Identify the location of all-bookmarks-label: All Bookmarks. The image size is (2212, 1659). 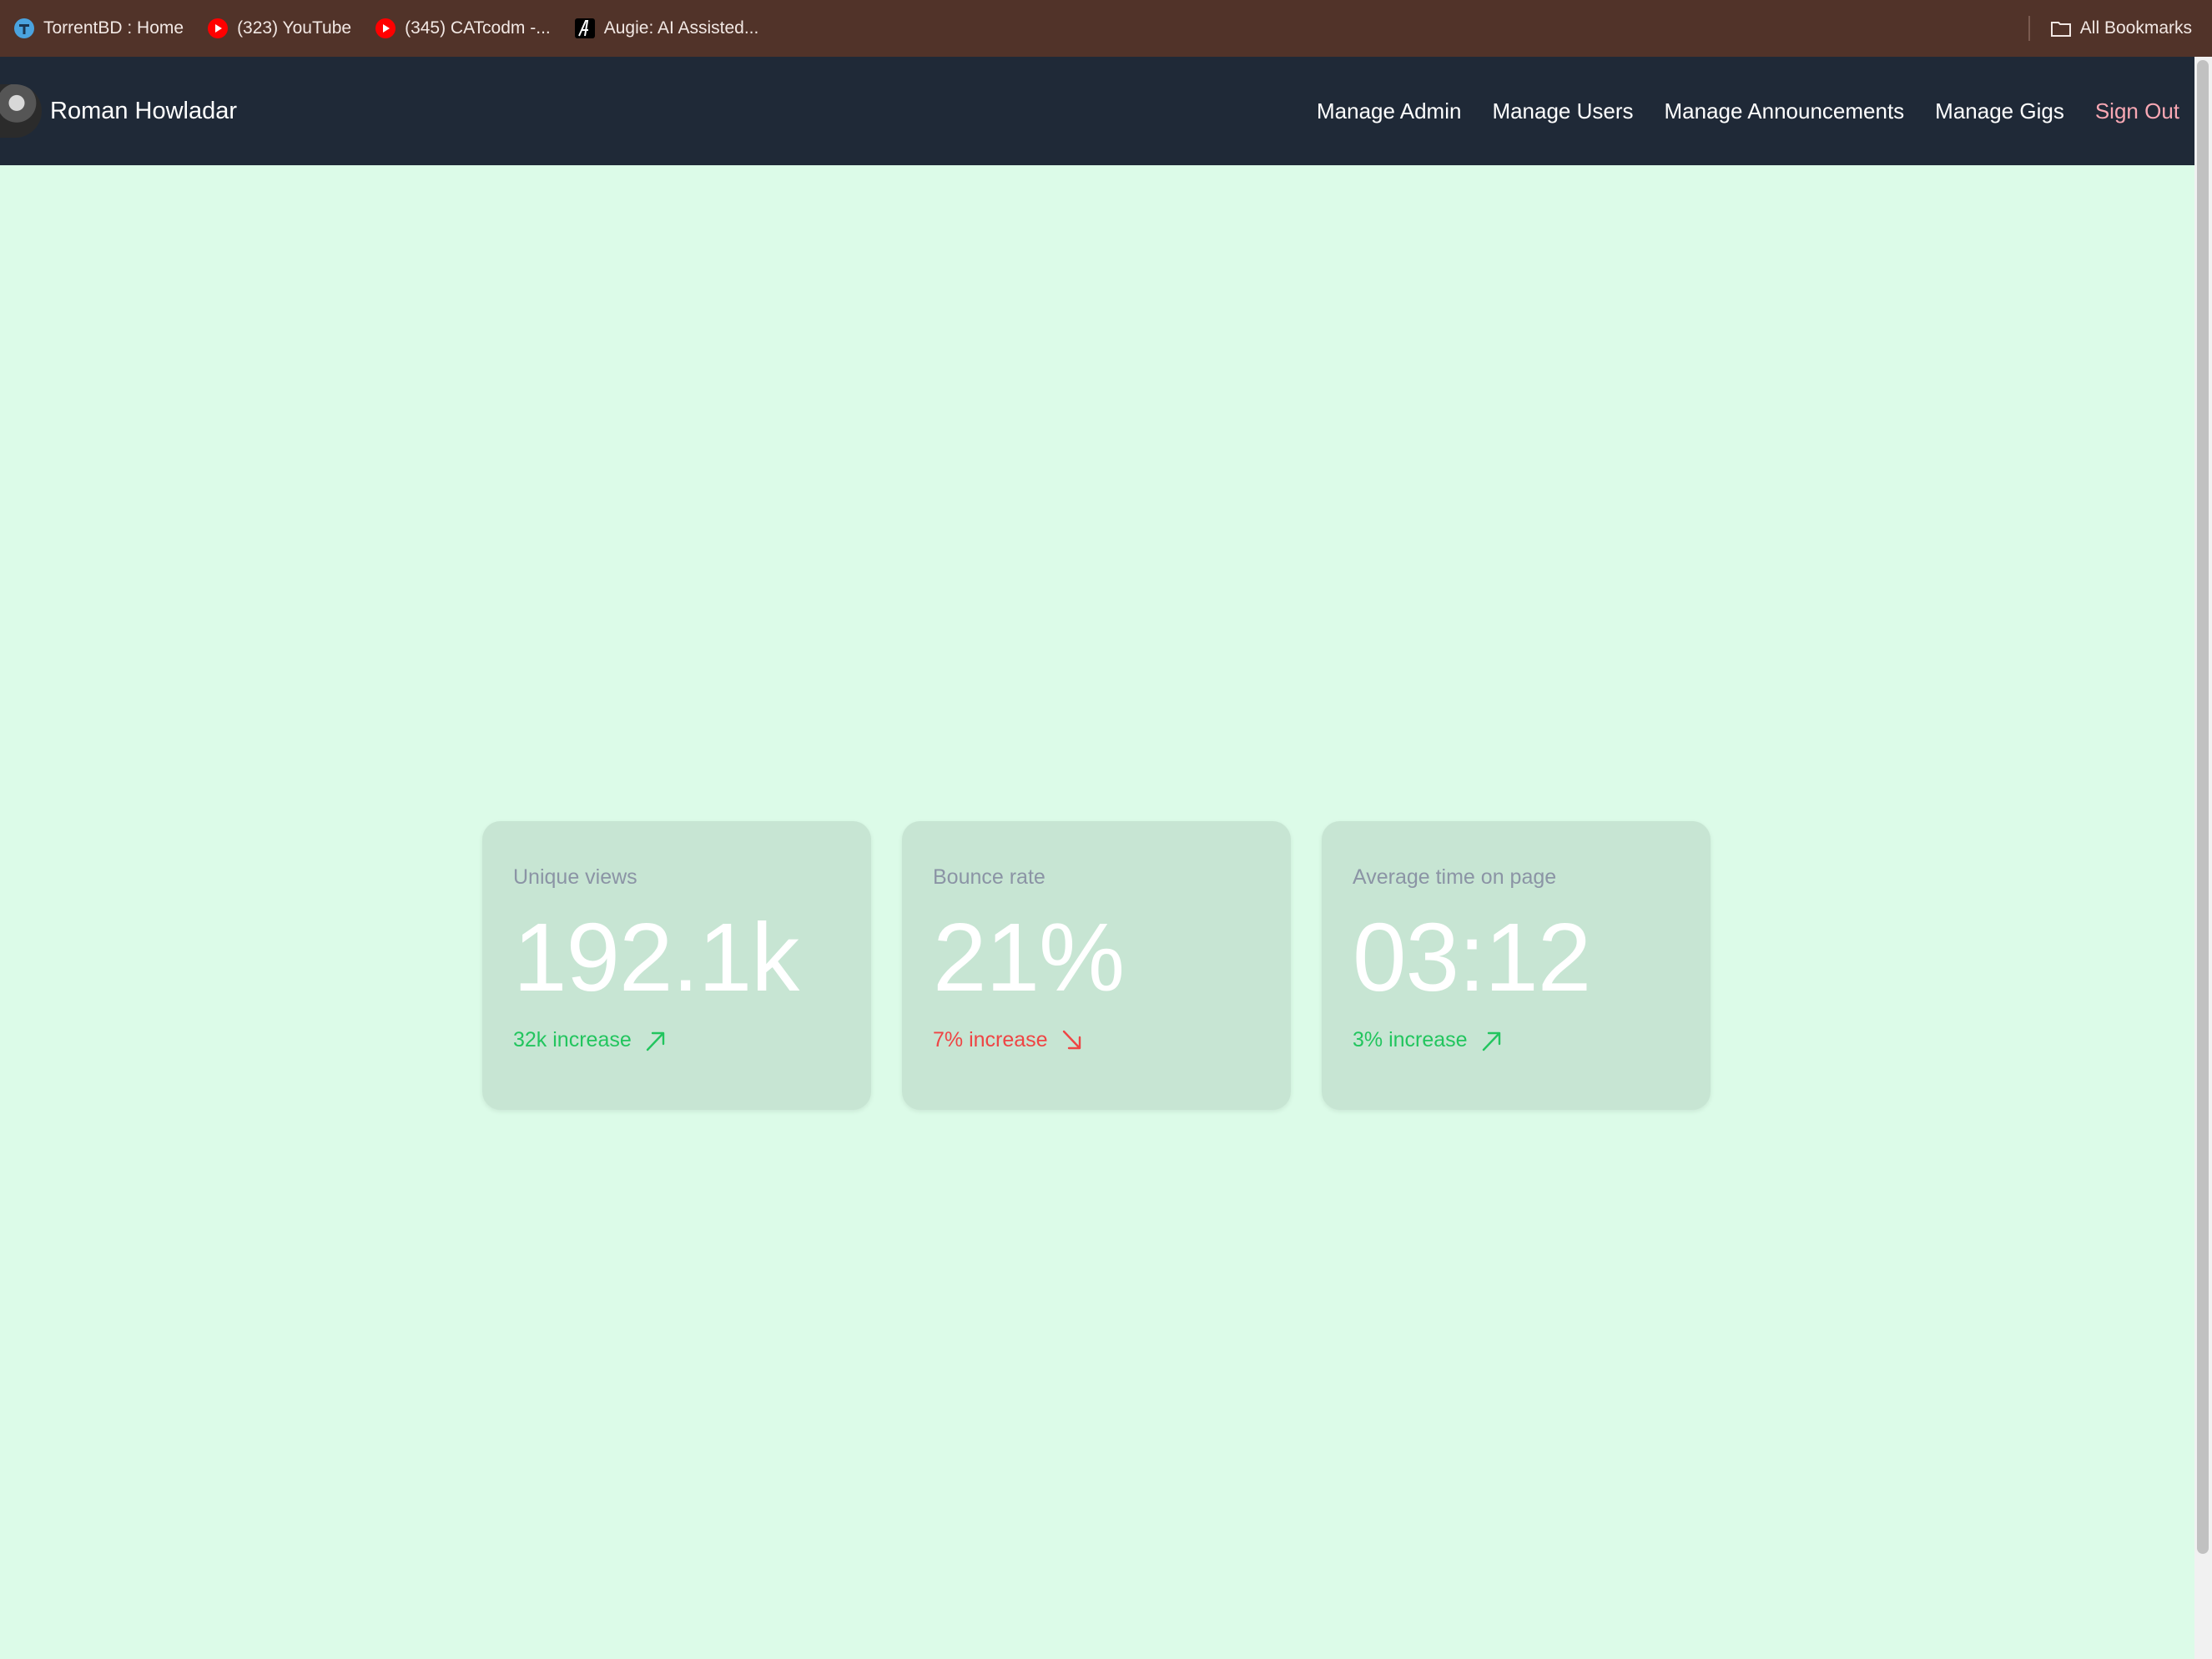
(2135, 28).